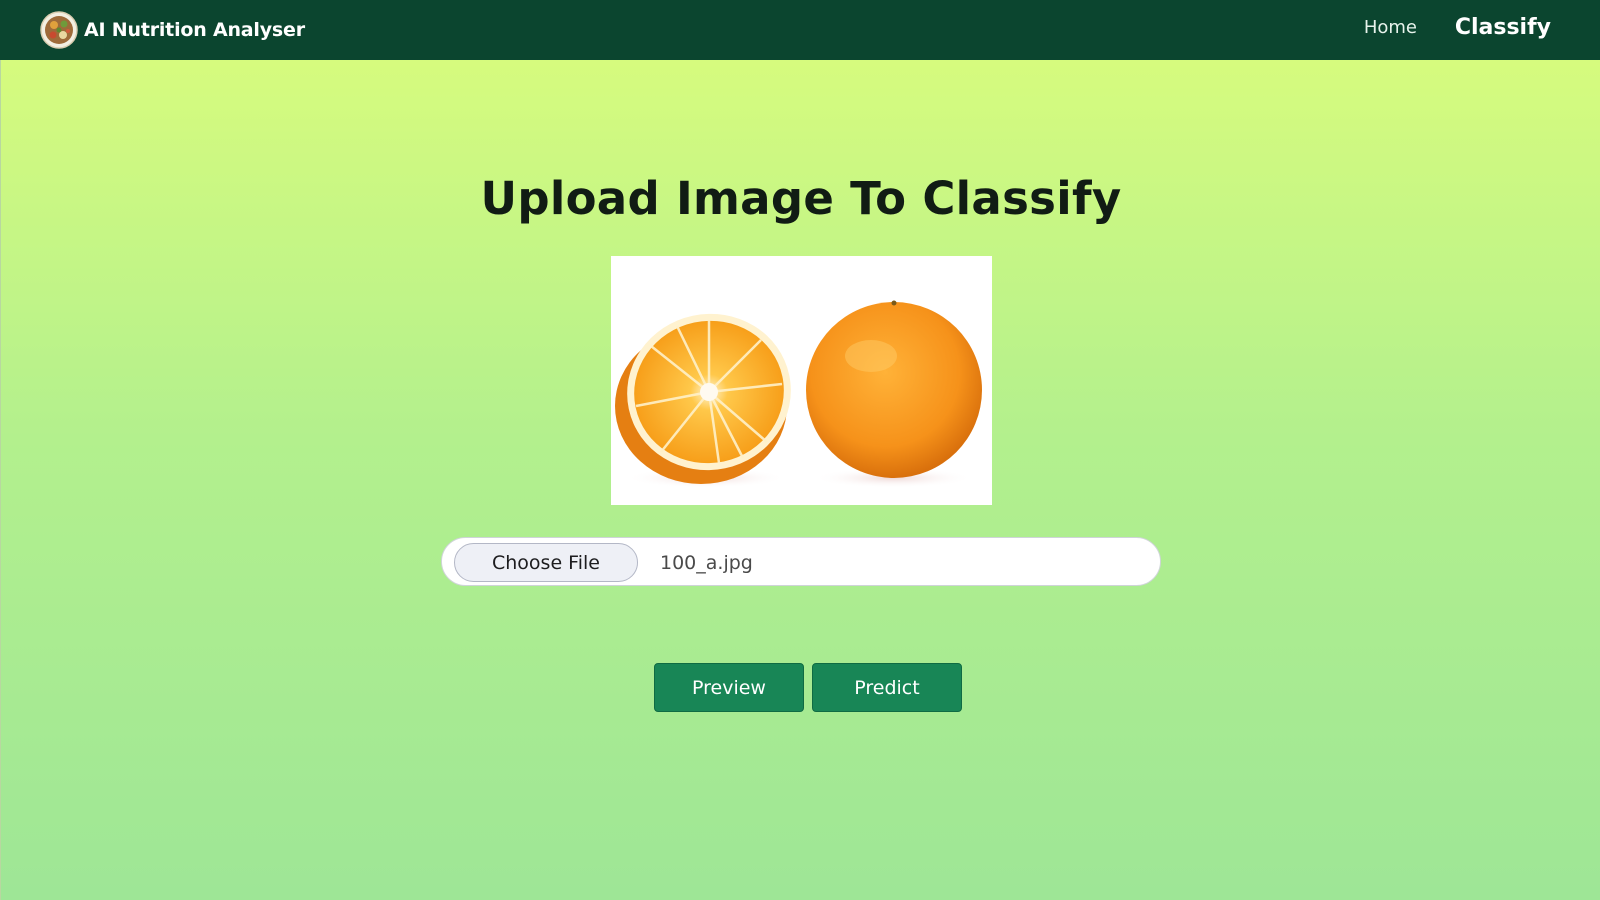 This screenshot has width=1600, height=900. What do you see at coordinates (801, 561) in the screenshot?
I see `file-input: Choose File 100_a.jpg` at bounding box center [801, 561].